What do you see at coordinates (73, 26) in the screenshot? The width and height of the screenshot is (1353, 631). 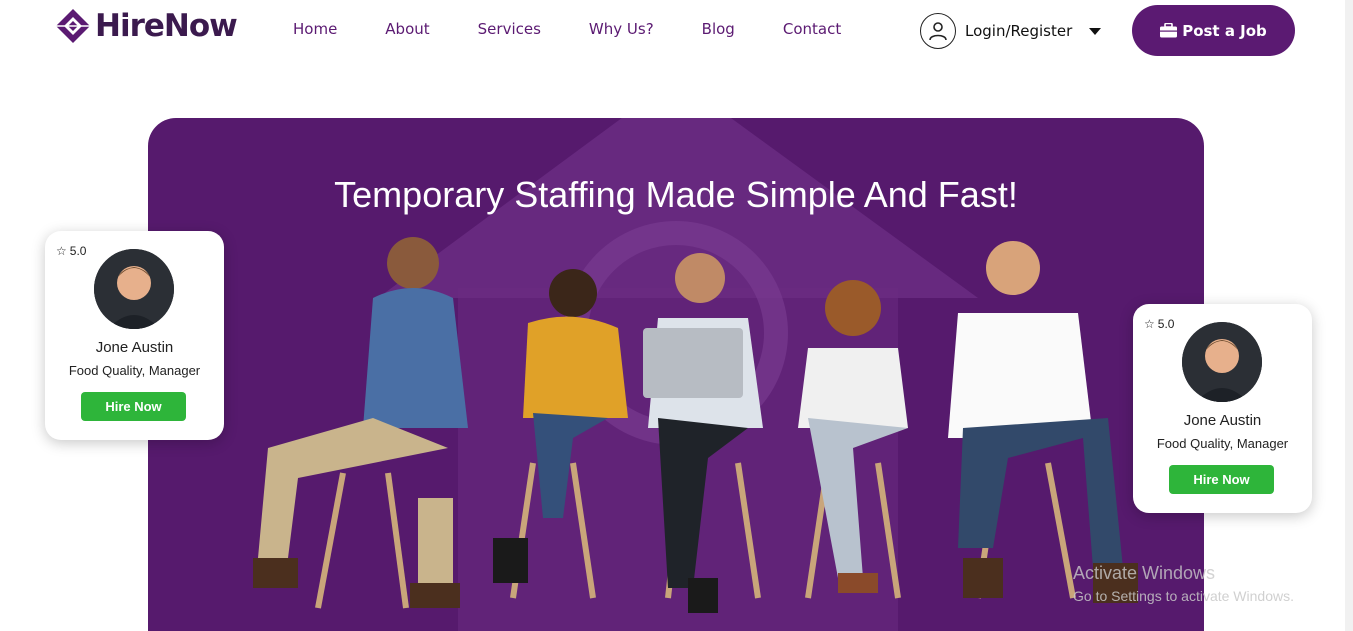 I see `logo-icon` at bounding box center [73, 26].